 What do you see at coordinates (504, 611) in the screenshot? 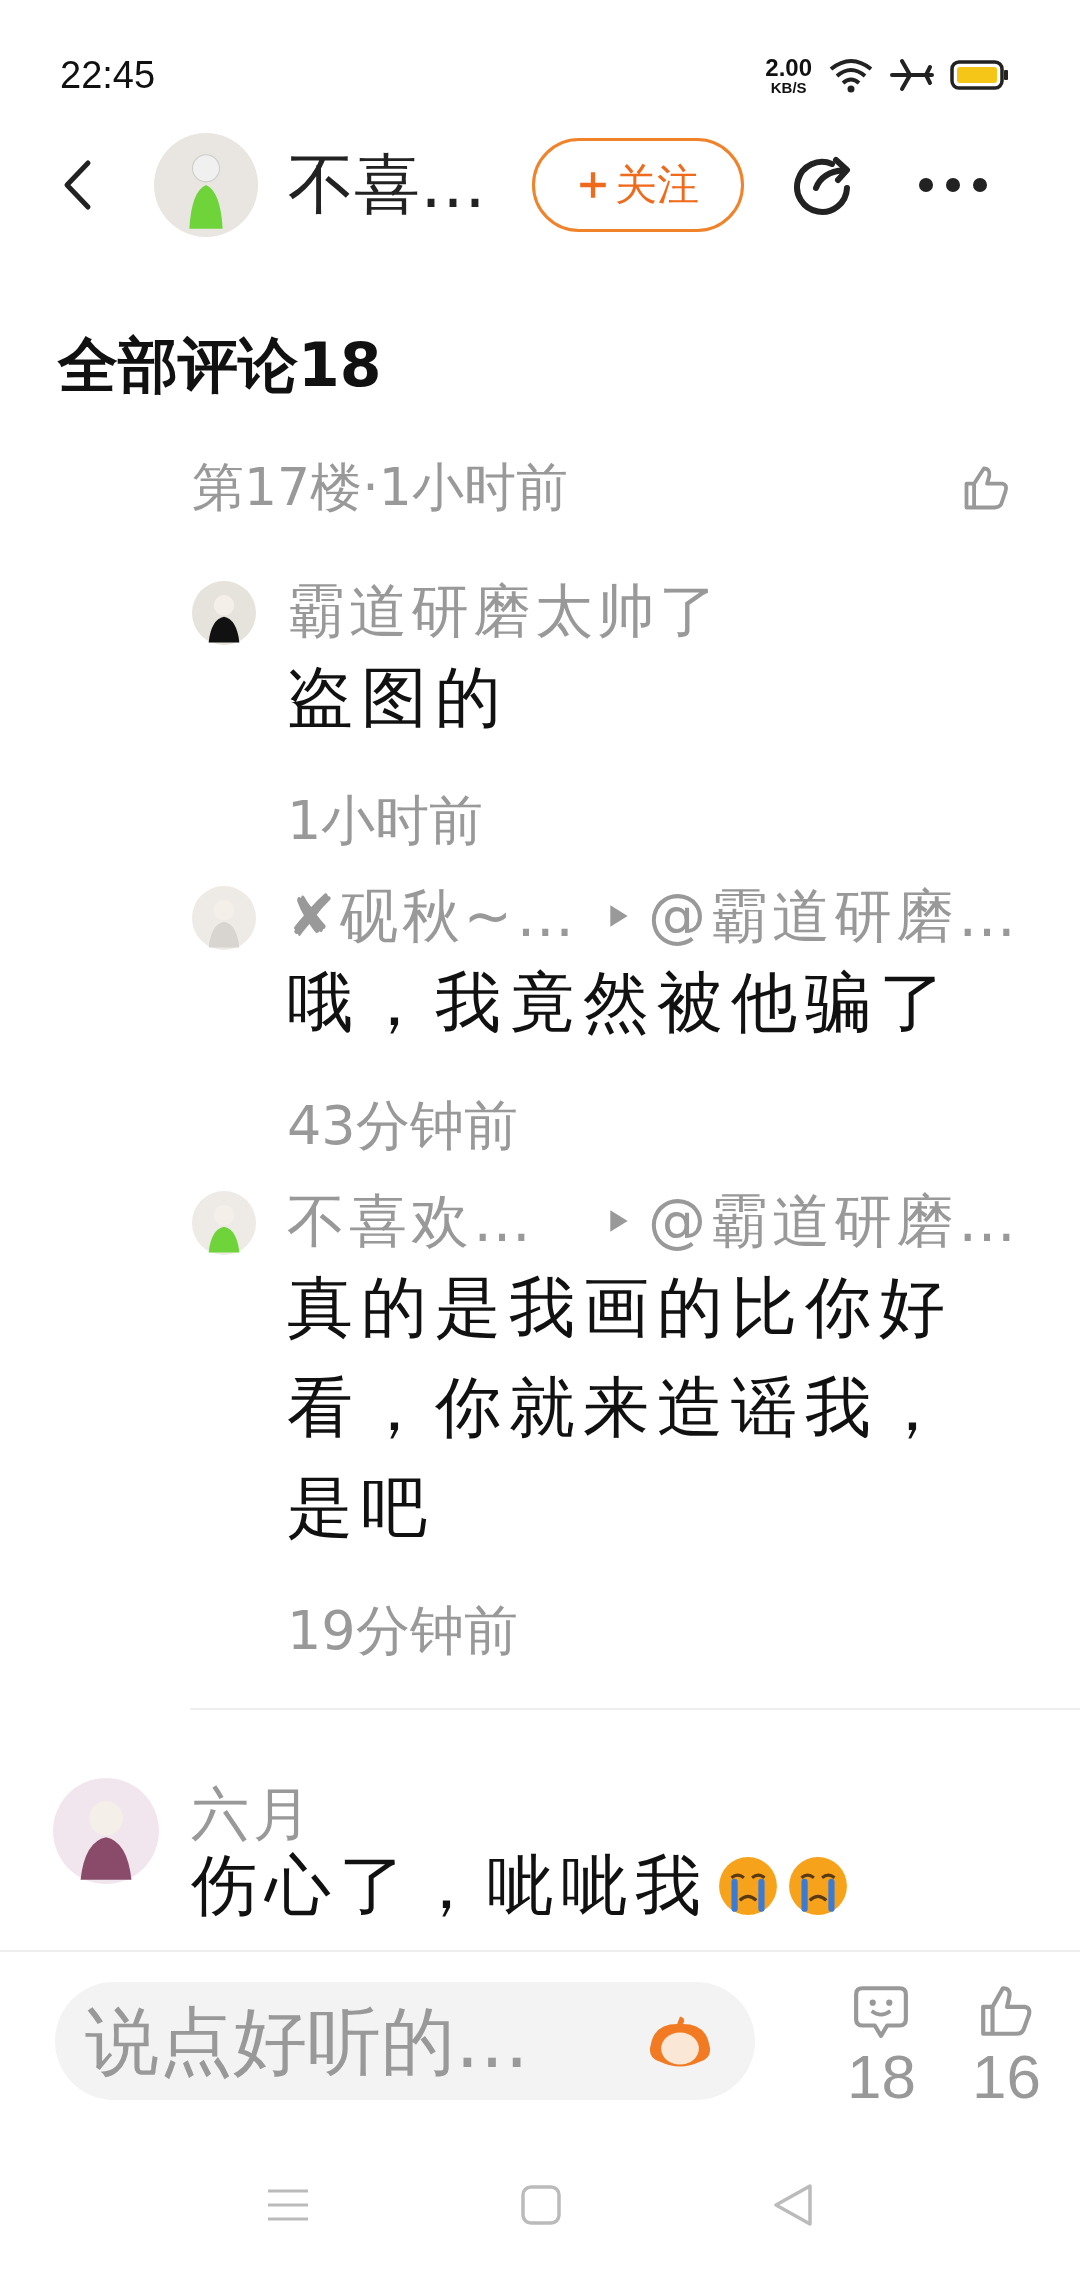
I see `user-name: 霸道研磨太帅了` at bounding box center [504, 611].